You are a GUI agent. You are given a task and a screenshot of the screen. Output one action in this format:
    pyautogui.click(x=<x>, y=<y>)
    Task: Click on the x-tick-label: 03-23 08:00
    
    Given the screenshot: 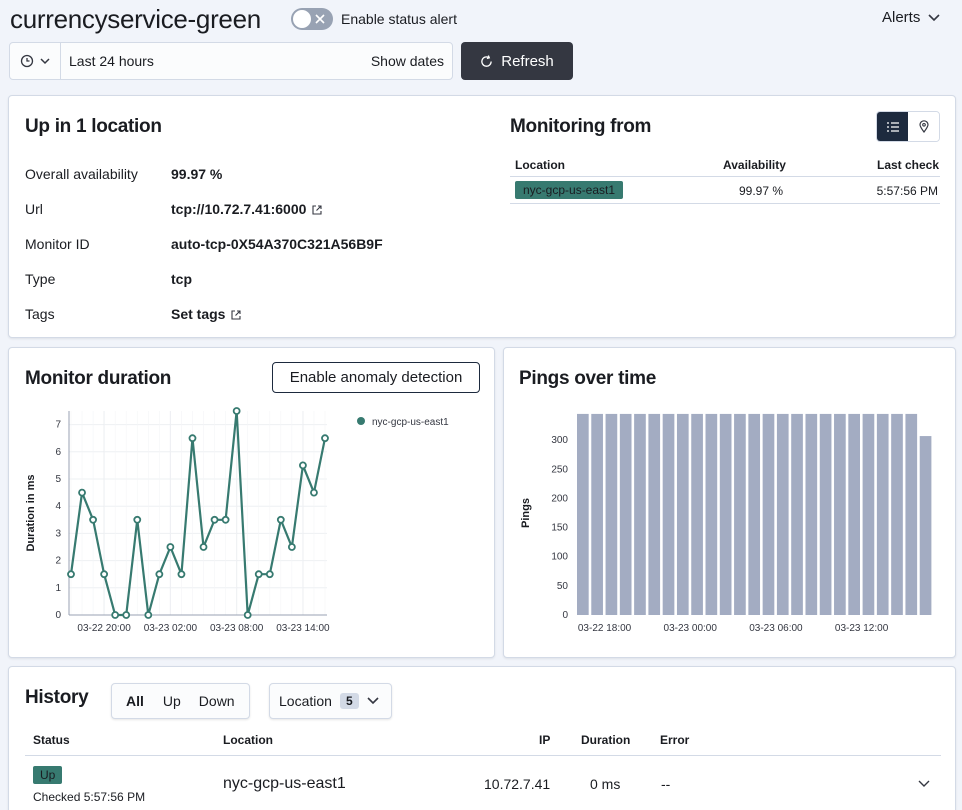 What is the action you would take?
    pyautogui.click(x=237, y=628)
    